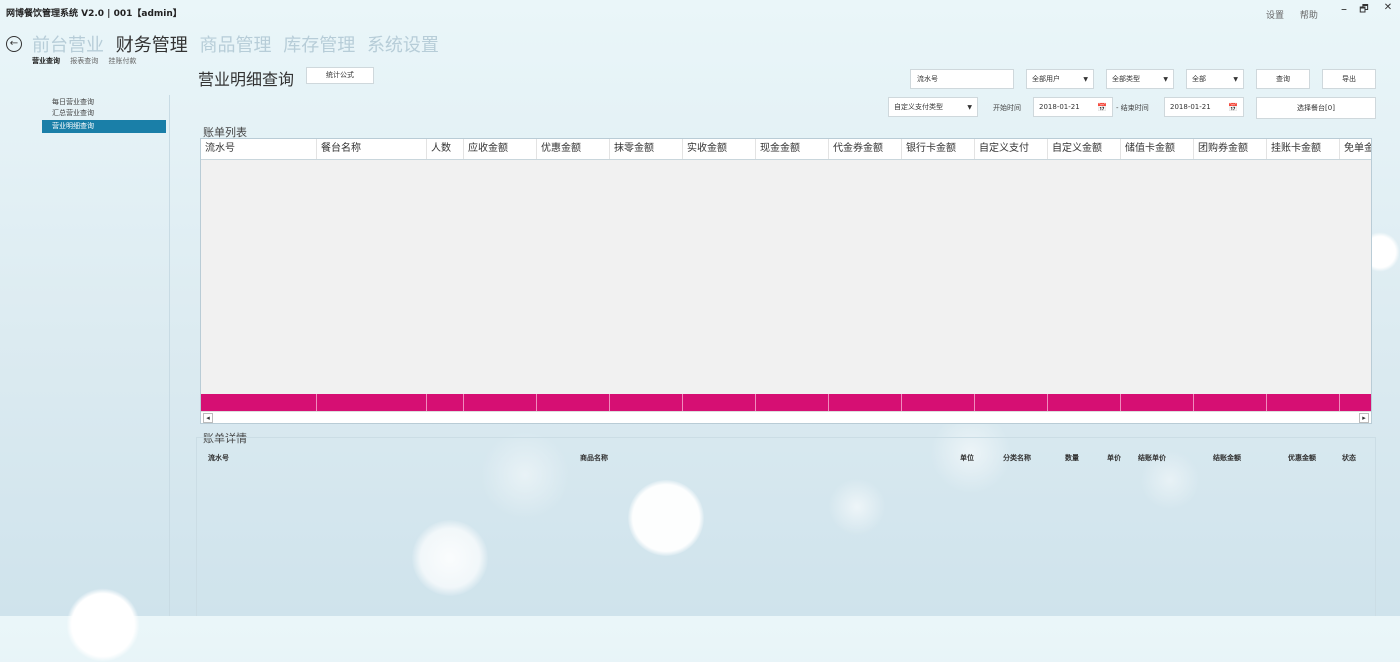 This screenshot has height=662, width=1400. I want to click on custom-pay-select: 自定义支付类型 ▼, so click(933, 107).